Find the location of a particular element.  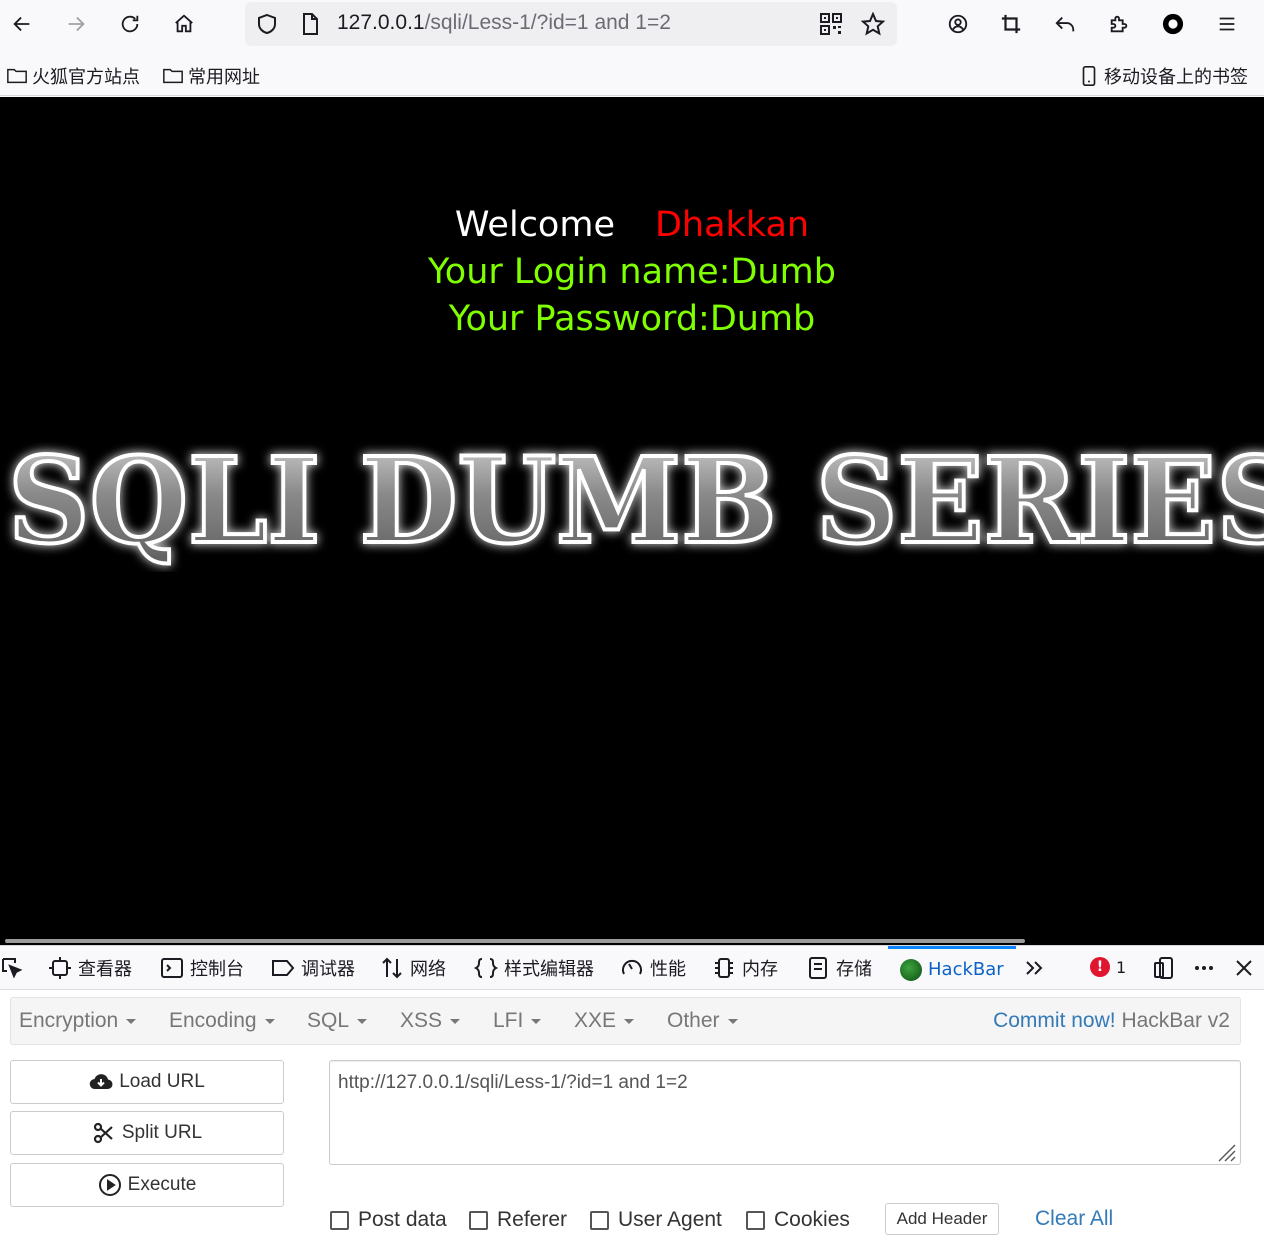

checkbox-label: Referer is located at coordinates (532, 1219).